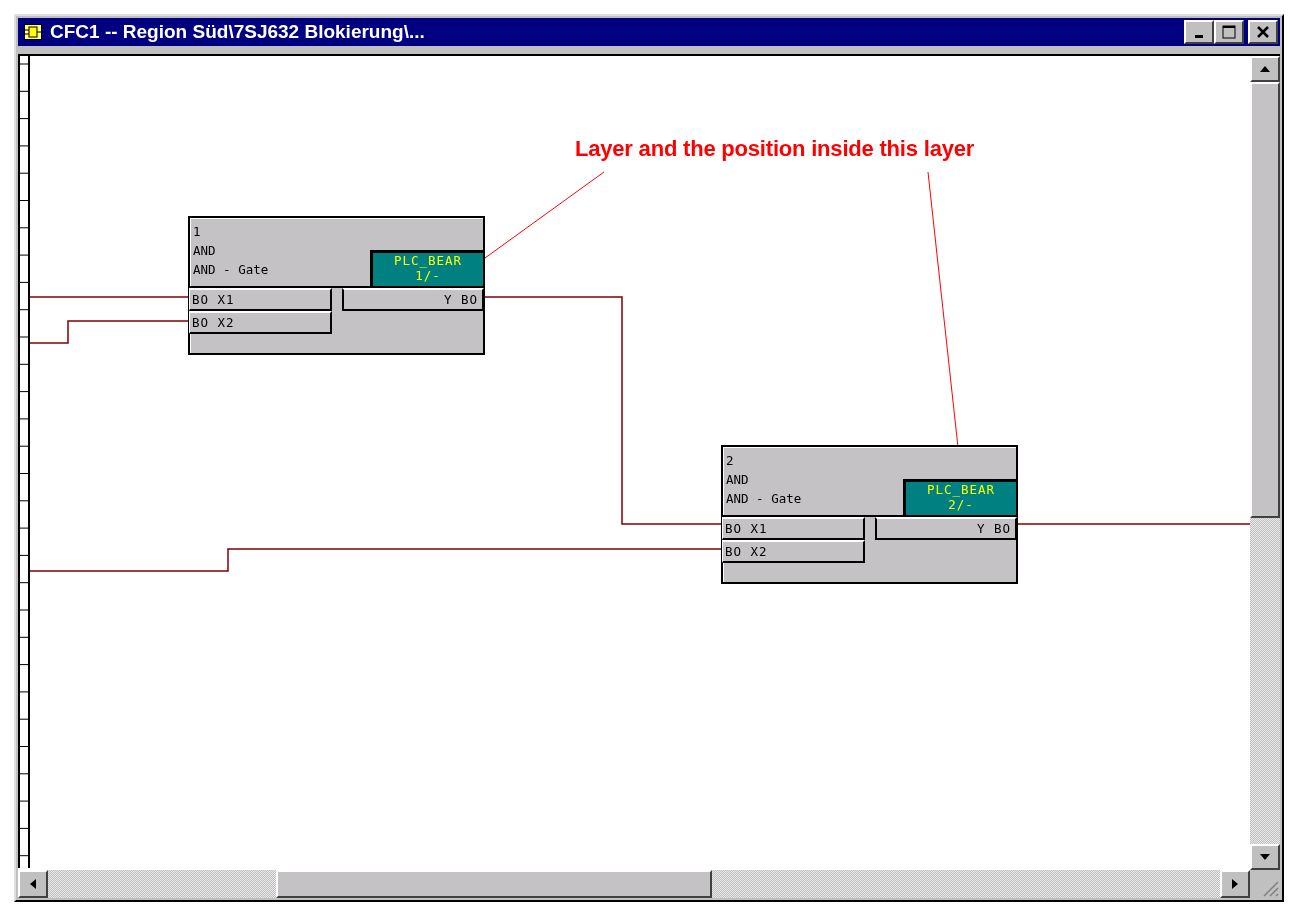  Describe the element at coordinates (336, 285) in the screenshot. I see `function-block: 1 AND AND - Gate PLC_BEAR 1/- BO X1 BO X2 Y BO` at that location.